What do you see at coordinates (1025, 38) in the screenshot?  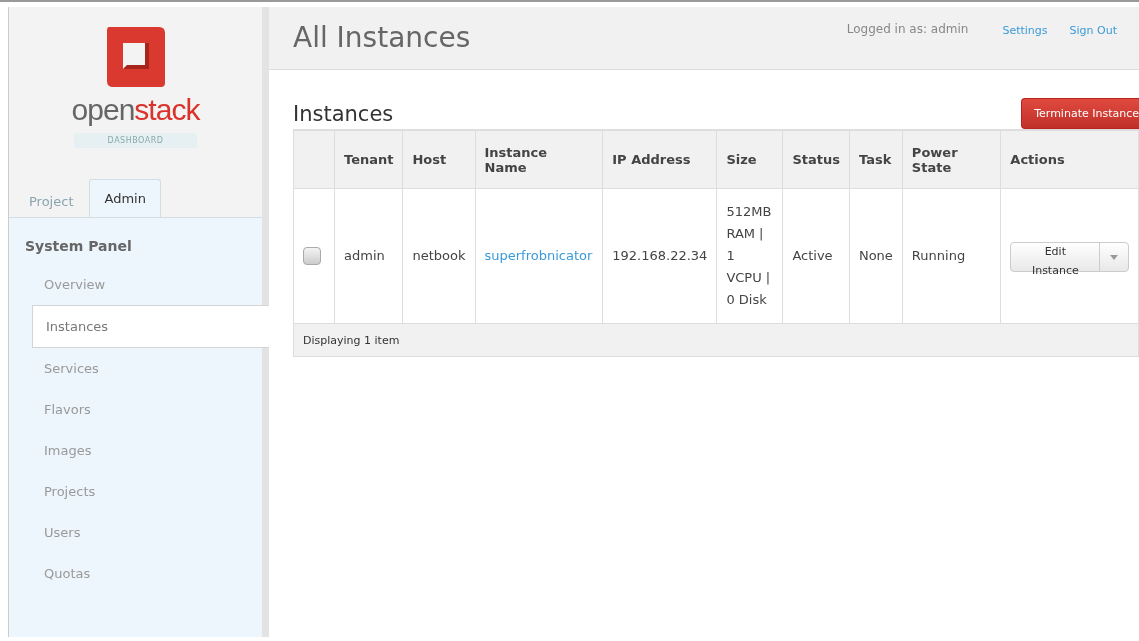 I see `header-link: Settings` at bounding box center [1025, 38].